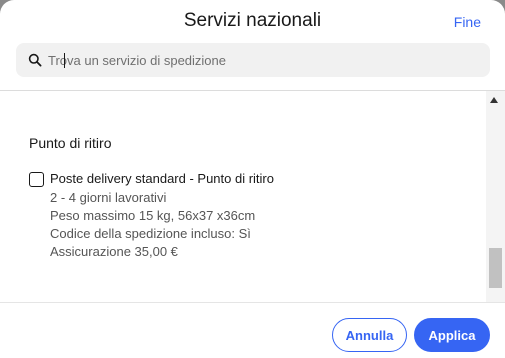 This screenshot has width=505, height=358. I want to click on dialog-header: Servizi nazionali Fine, so click(252, 22).